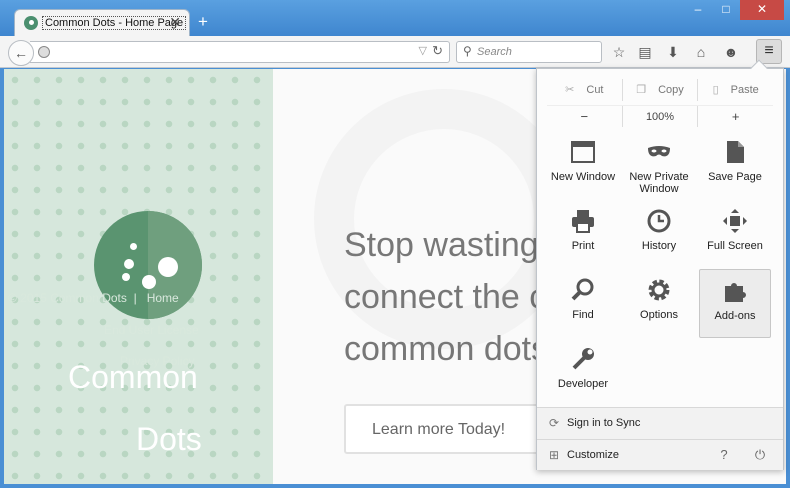  Describe the element at coordinates (494, 52) in the screenshot. I see `search-placeholder: Search` at that location.